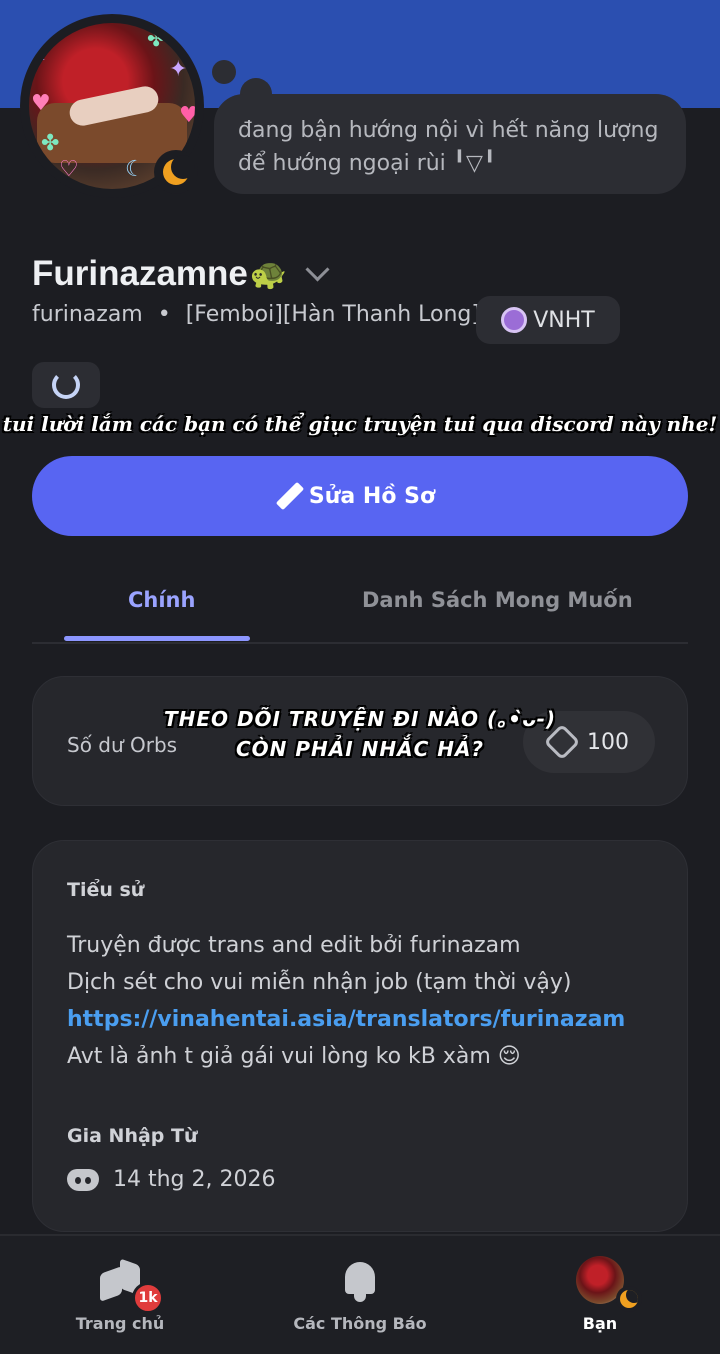 This screenshot has height=1354, width=720. Describe the element at coordinates (87, 314) in the screenshot. I see `username: furinazam` at that location.